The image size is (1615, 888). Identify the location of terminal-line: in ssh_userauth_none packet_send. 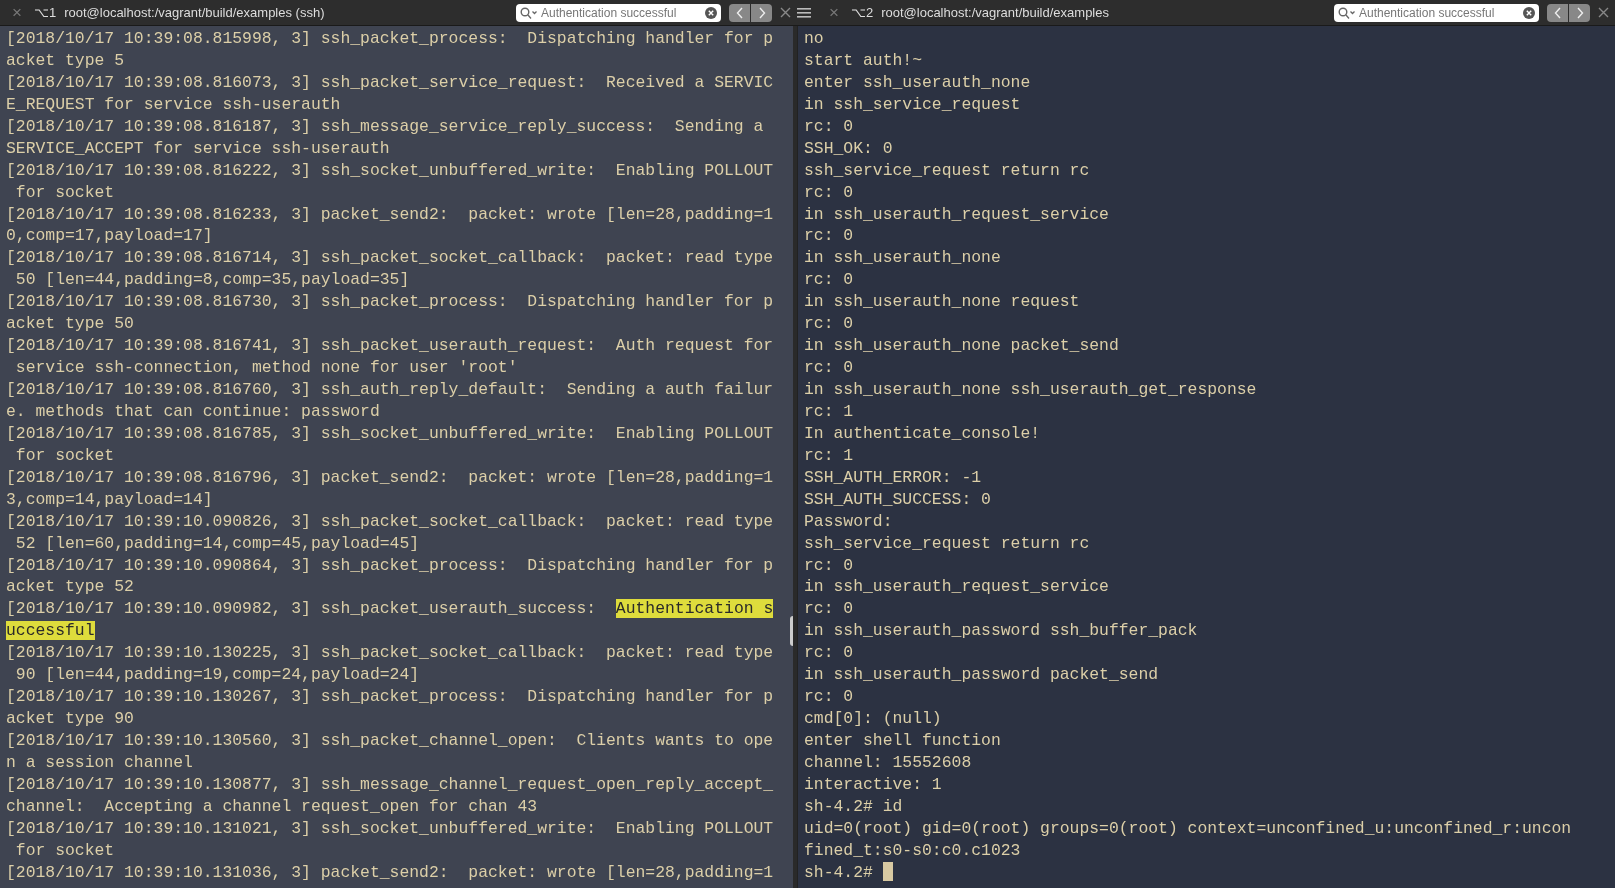
(961, 346).